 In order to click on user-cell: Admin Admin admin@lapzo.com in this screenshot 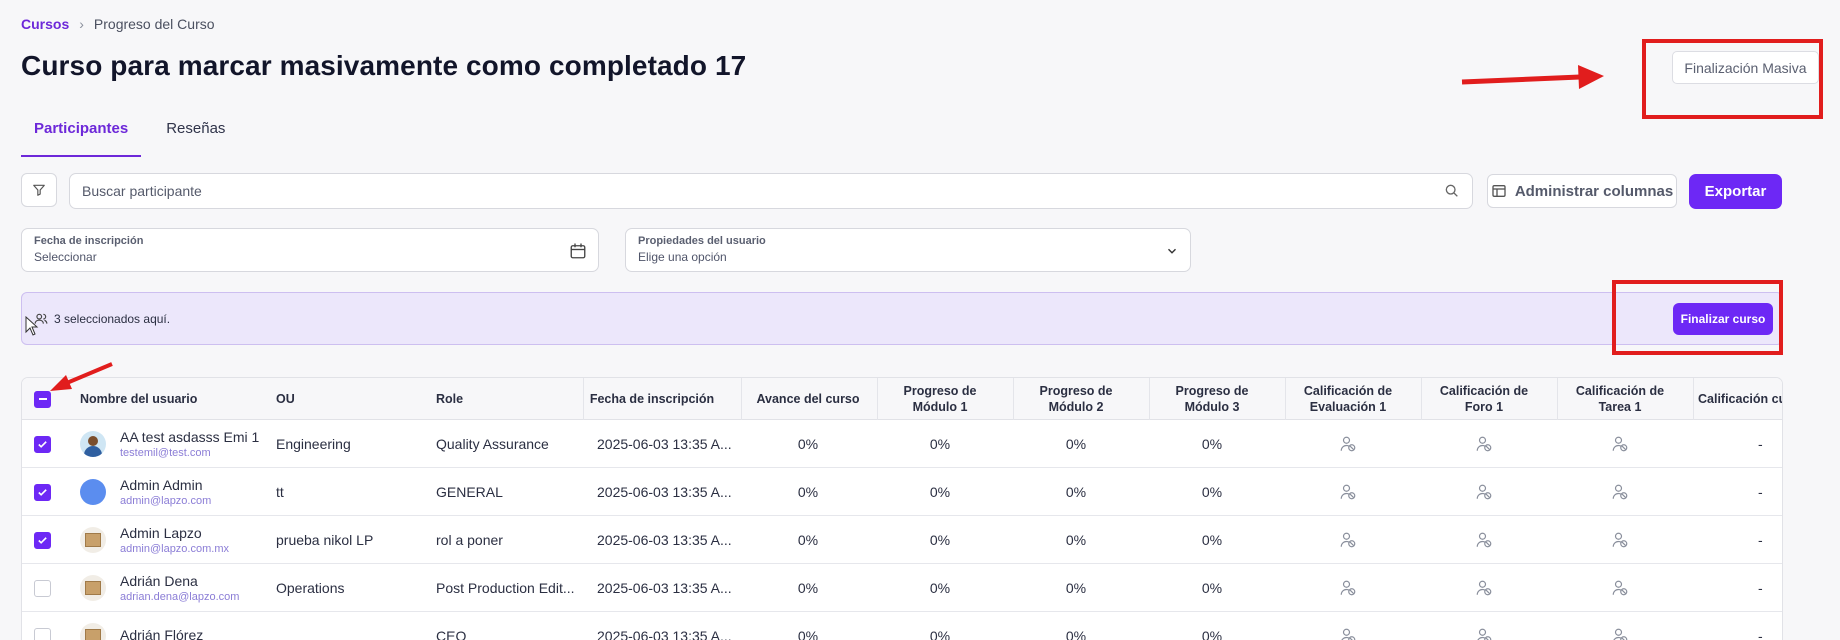, I will do `click(200, 492)`.